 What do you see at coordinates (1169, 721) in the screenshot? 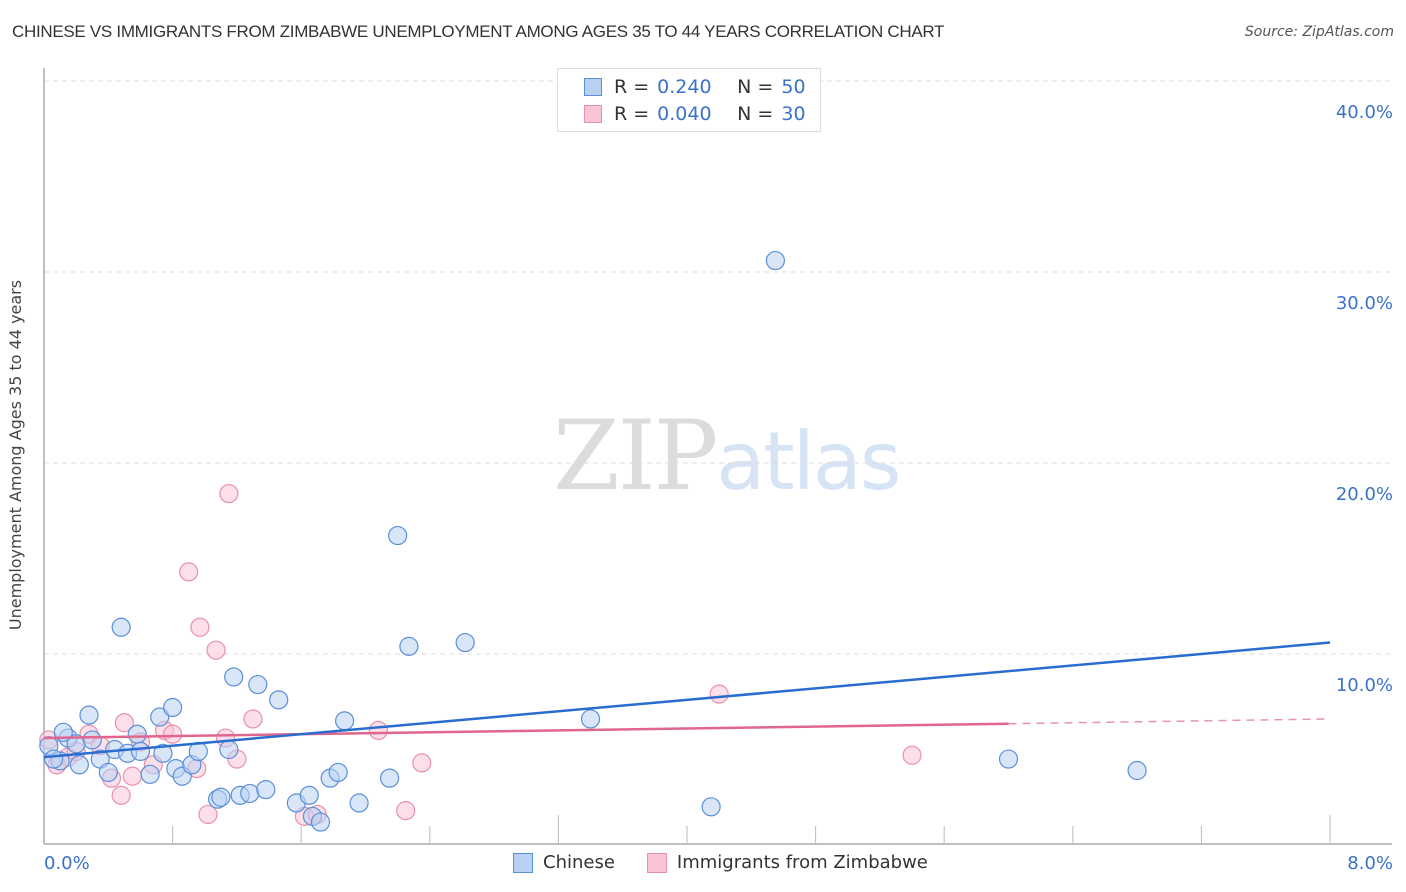
I see `trend-line-zimbabwe-extension` at bounding box center [1169, 721].